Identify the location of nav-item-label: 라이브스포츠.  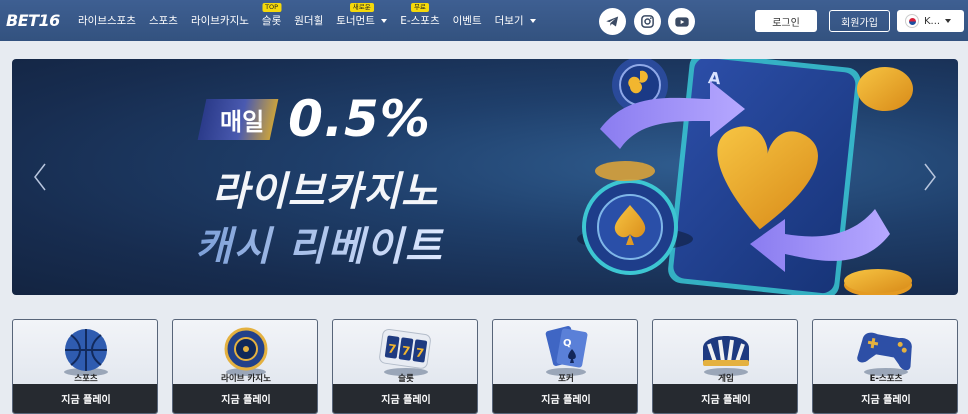
(107, 21).